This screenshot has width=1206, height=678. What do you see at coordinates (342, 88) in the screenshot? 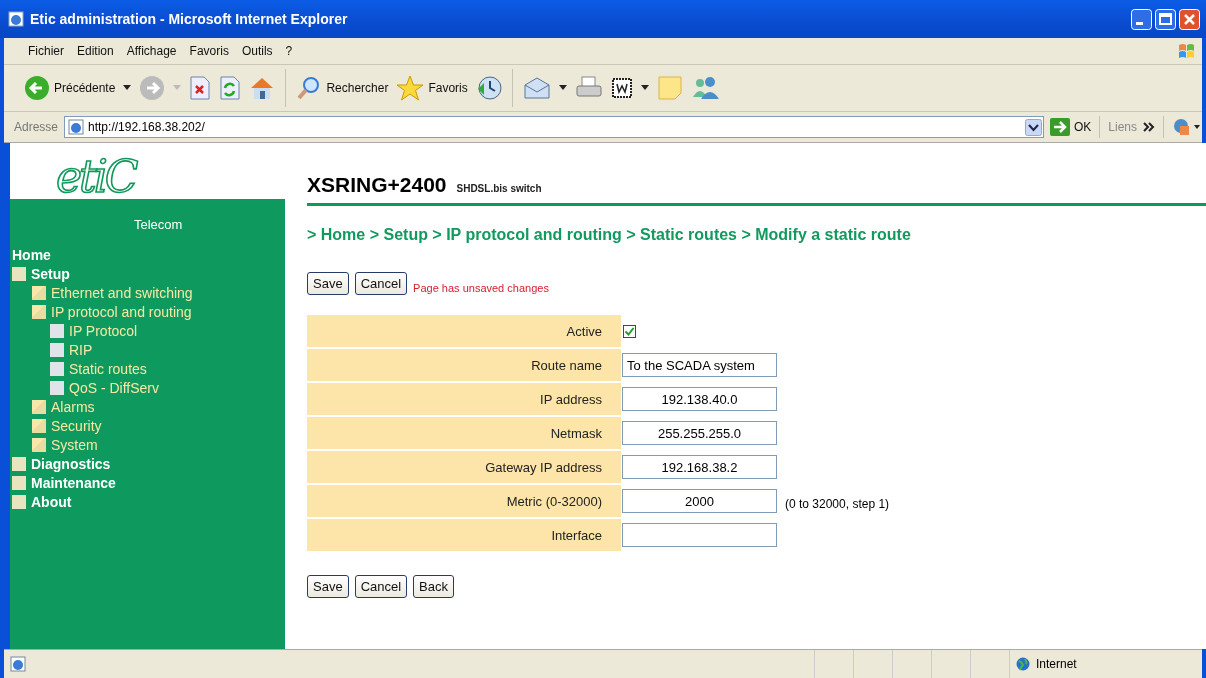
I see `search-button: Rechercher` at bounding box center [342, 88].